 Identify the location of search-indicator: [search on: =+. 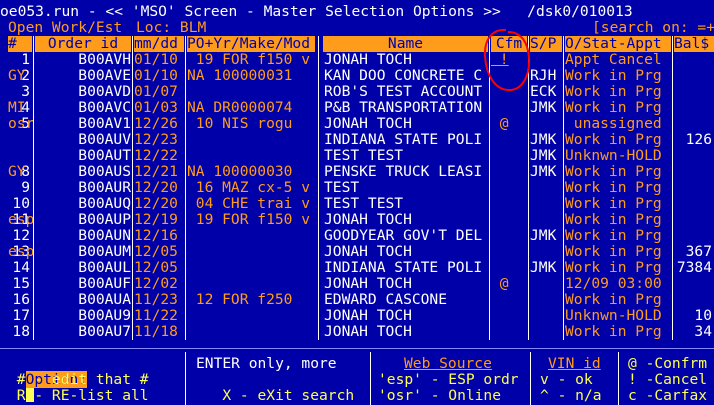
(653, 28).